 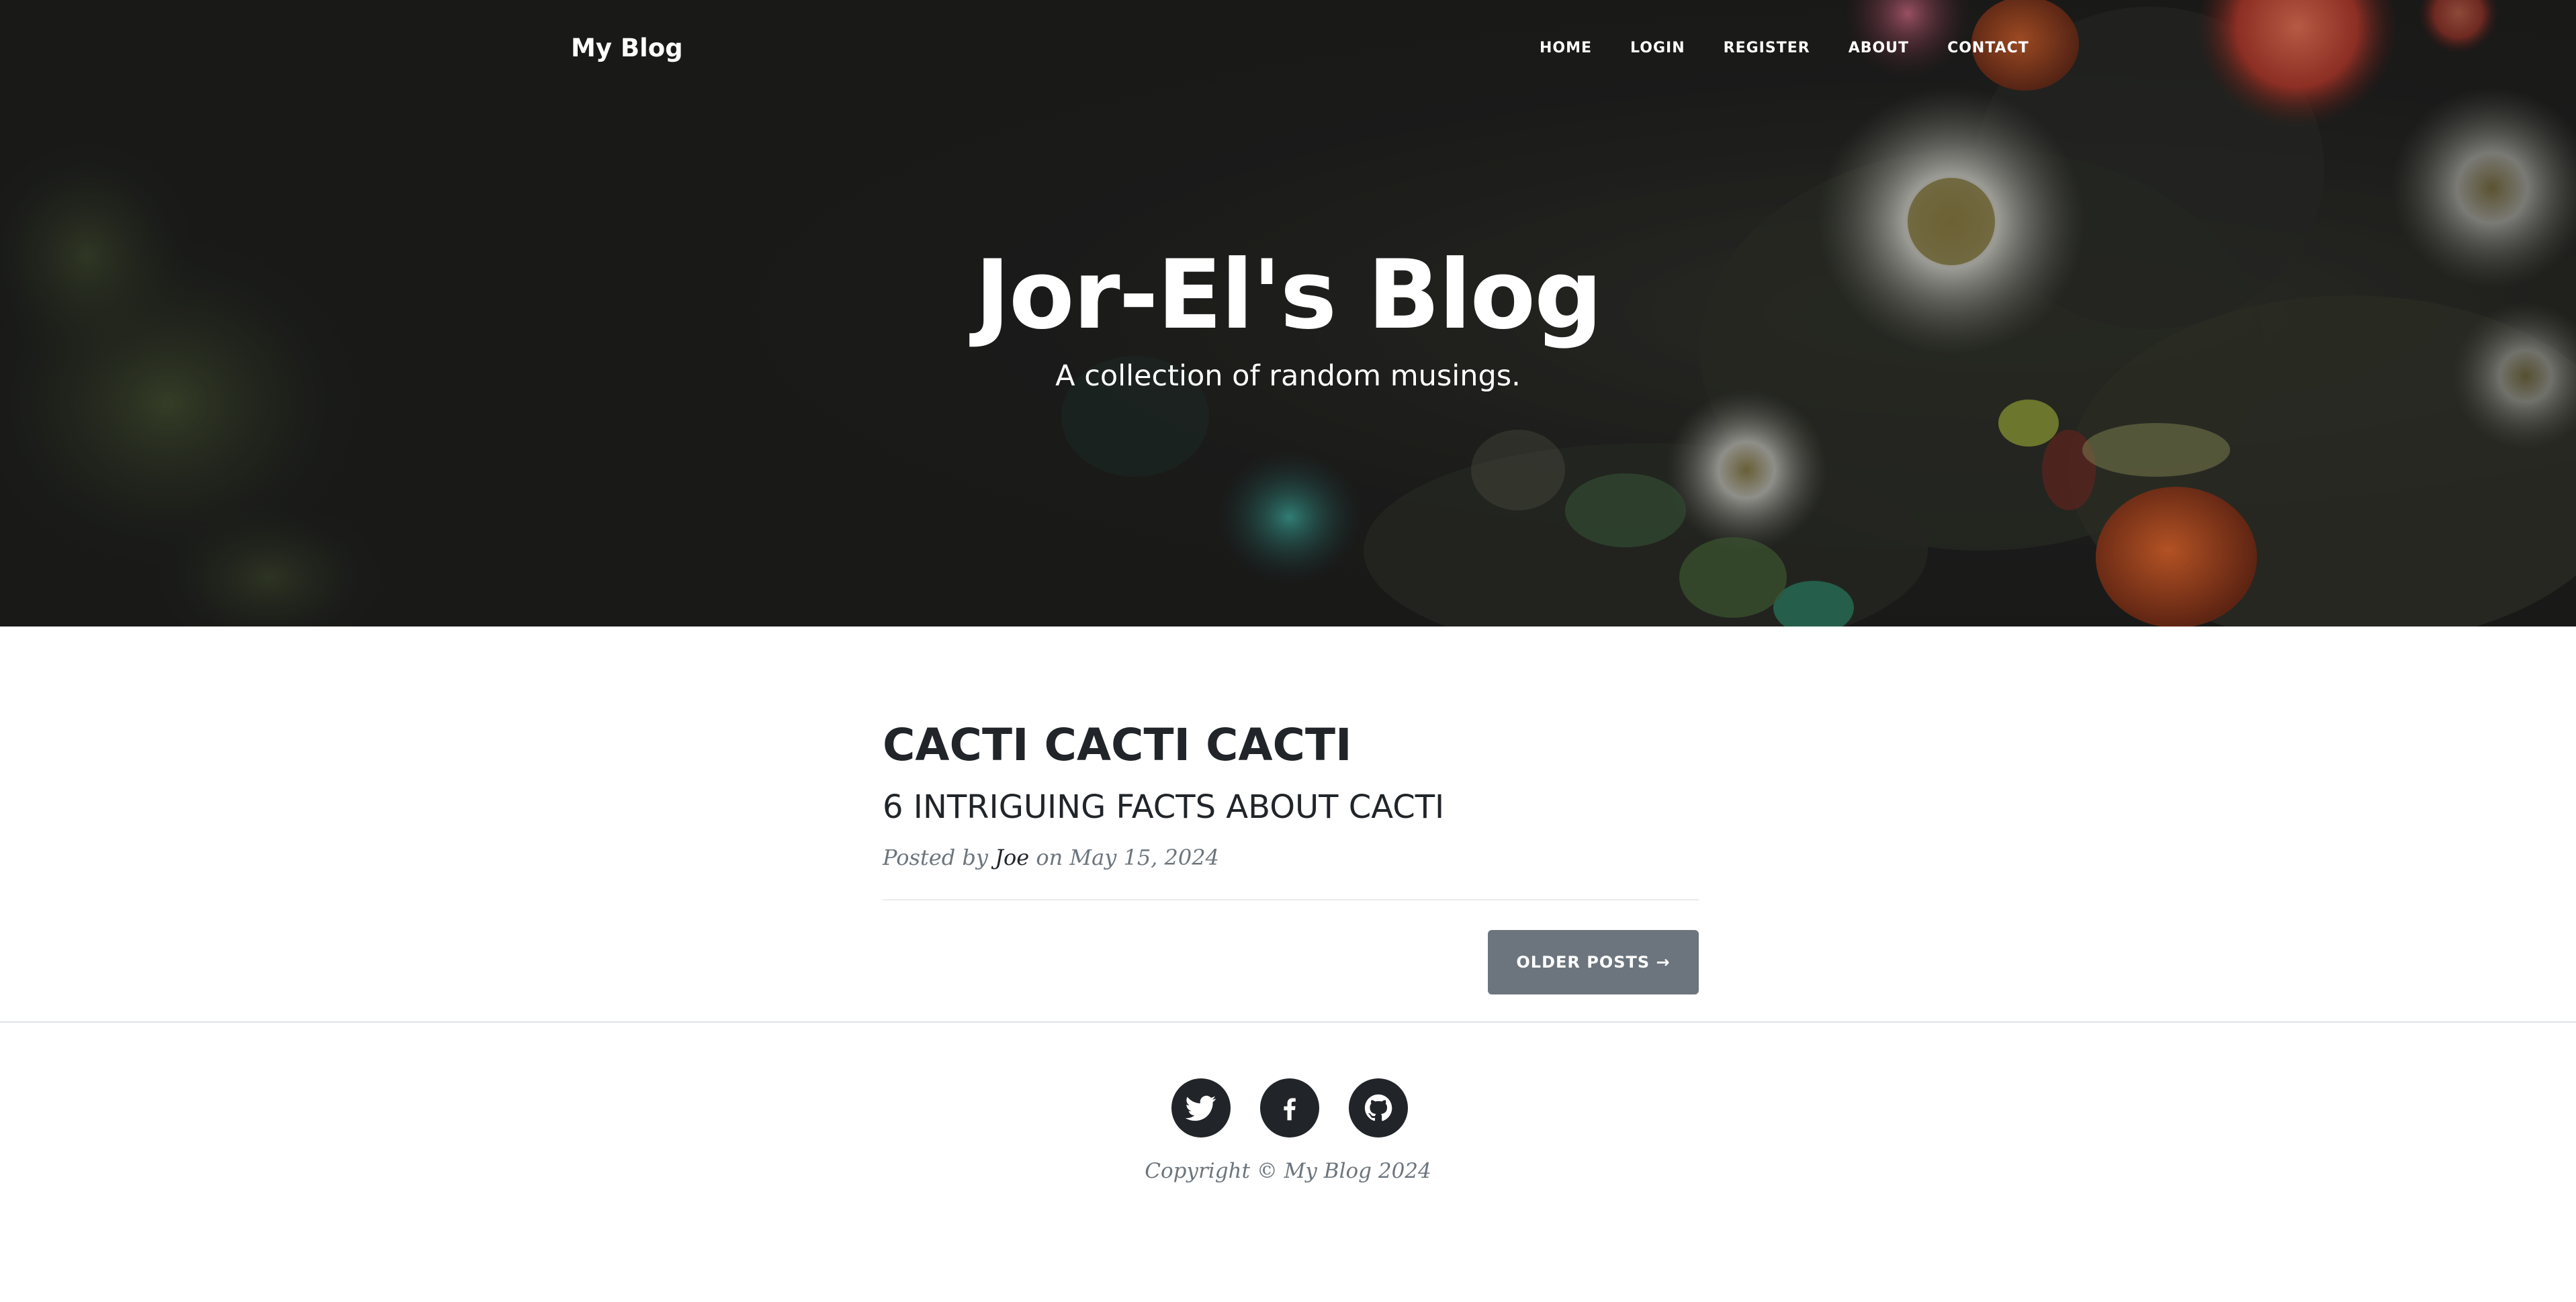 What do you see at coordinates (1288, 376) in the screenshot?
I see `site-subheading: A collection of random musings.` at bounding box center [1288, 376].